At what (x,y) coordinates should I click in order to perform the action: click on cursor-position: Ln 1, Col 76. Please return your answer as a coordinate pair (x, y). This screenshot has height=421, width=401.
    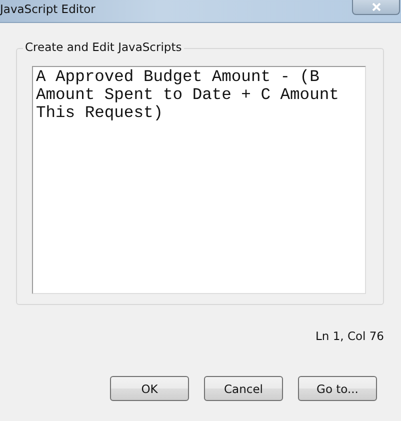
    Looking at the image, I should click on (349, 336).